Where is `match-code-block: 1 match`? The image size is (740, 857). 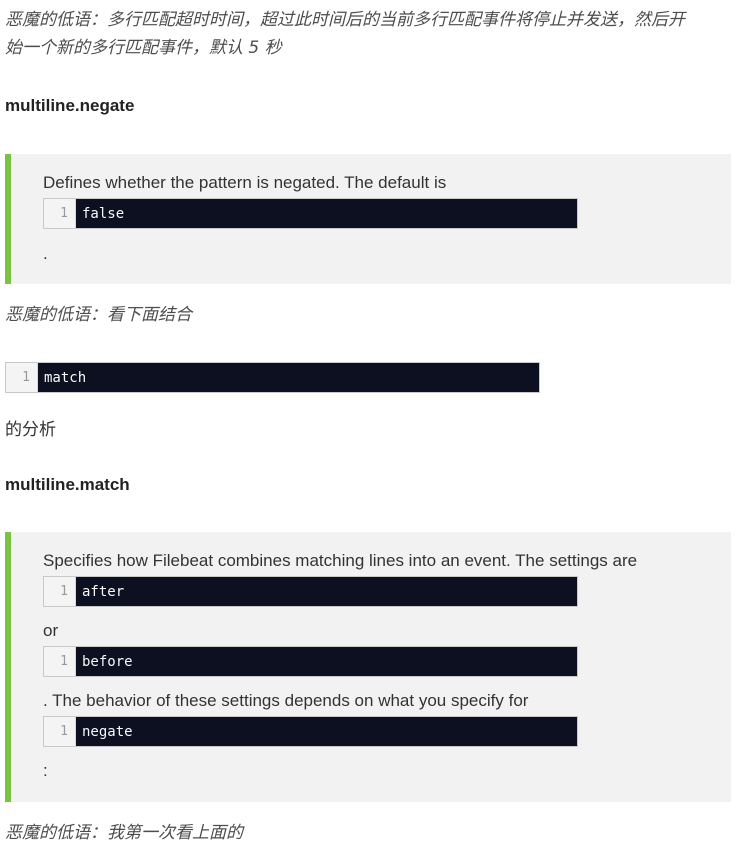 match-code-block: 1 match is located at coordinates (272, 377).